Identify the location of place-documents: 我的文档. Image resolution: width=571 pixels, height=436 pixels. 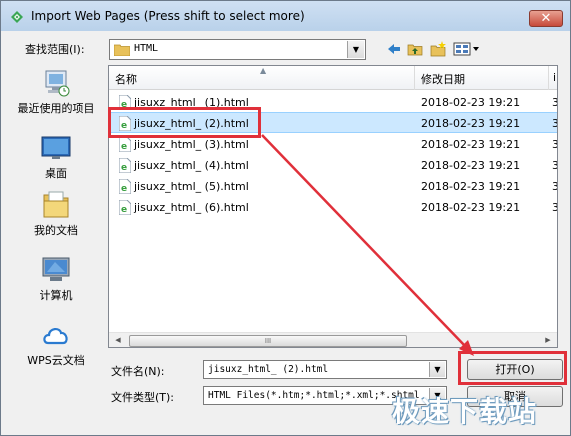
(56, 213).